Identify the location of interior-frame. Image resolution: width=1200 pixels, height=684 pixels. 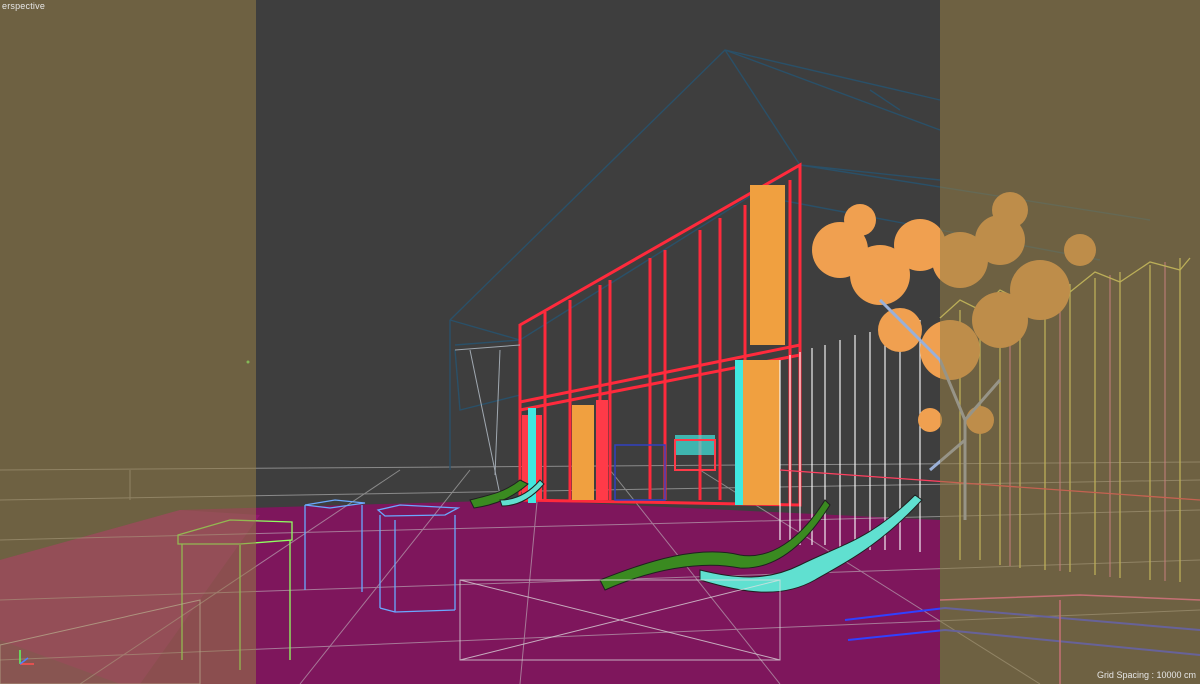
(640, 472).